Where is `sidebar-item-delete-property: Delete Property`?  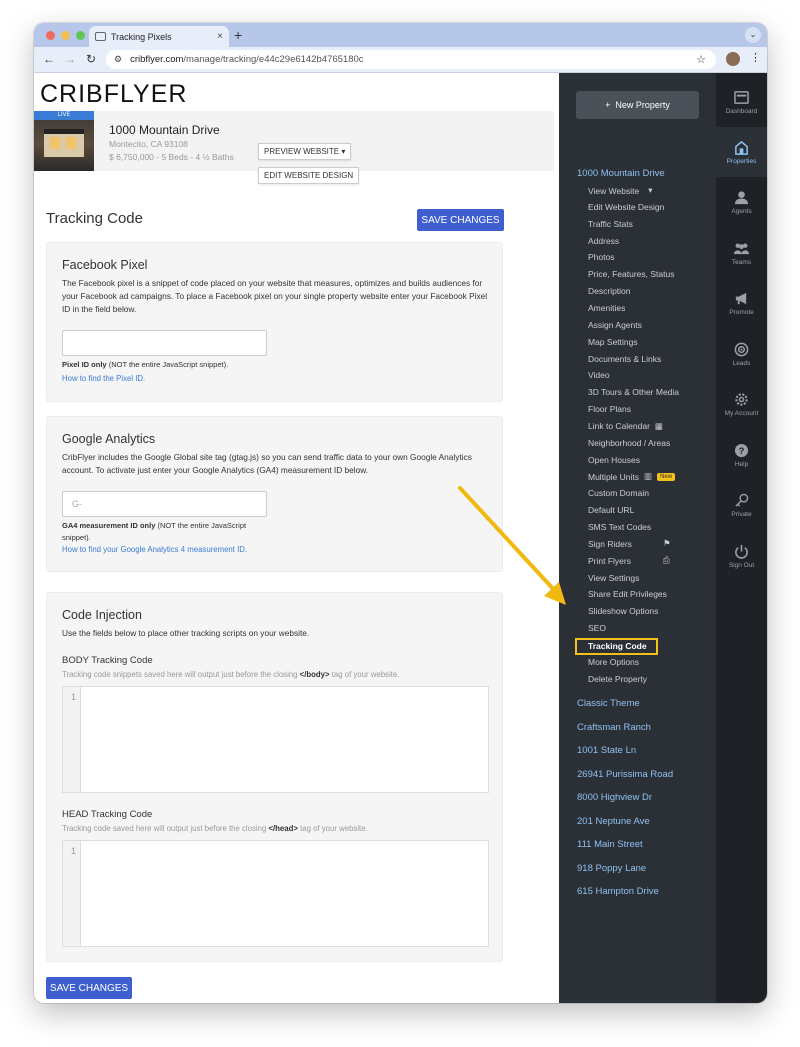 sidebar-item-delete-property: Delete Property is located at coordinates (617, 679).